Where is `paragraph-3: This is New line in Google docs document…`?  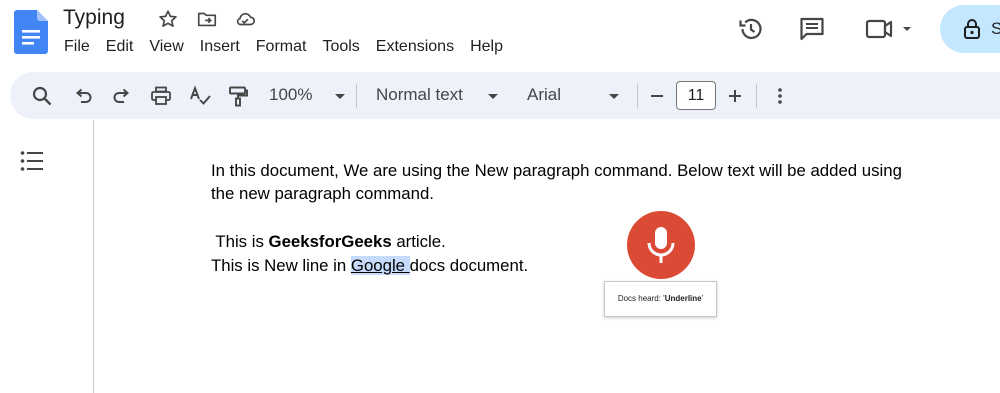
paragraph-3: This is New line in Google docs document… is located at coordinates (369, 265).